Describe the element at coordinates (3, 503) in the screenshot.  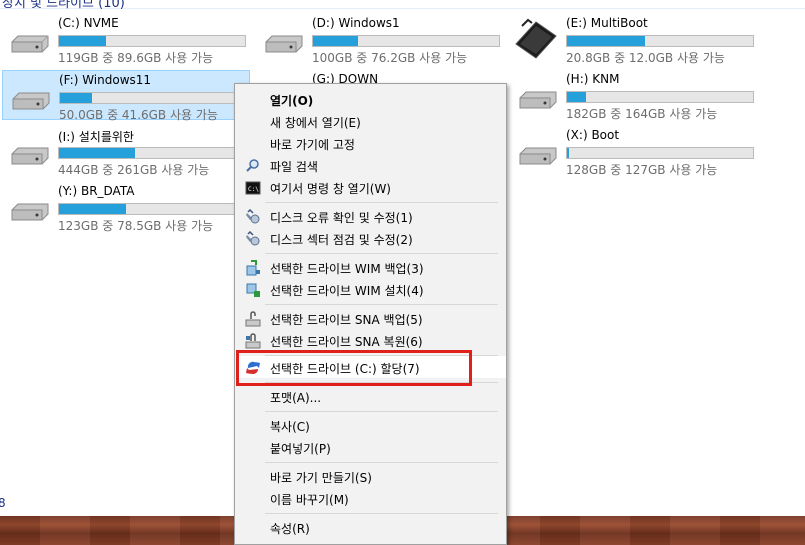
I see `left-edge-marker: 8` at that location.